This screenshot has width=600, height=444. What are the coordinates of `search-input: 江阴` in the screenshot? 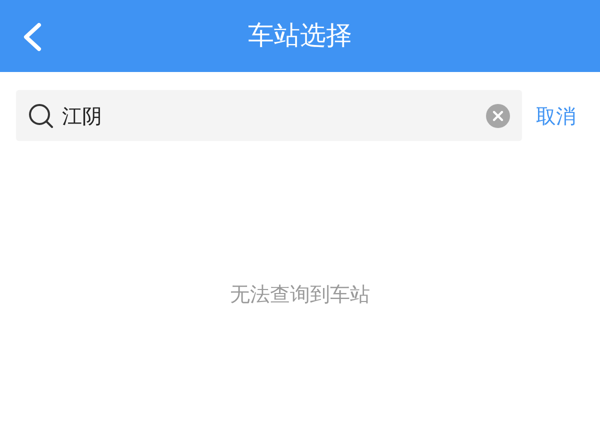 It's located at (270, 115).